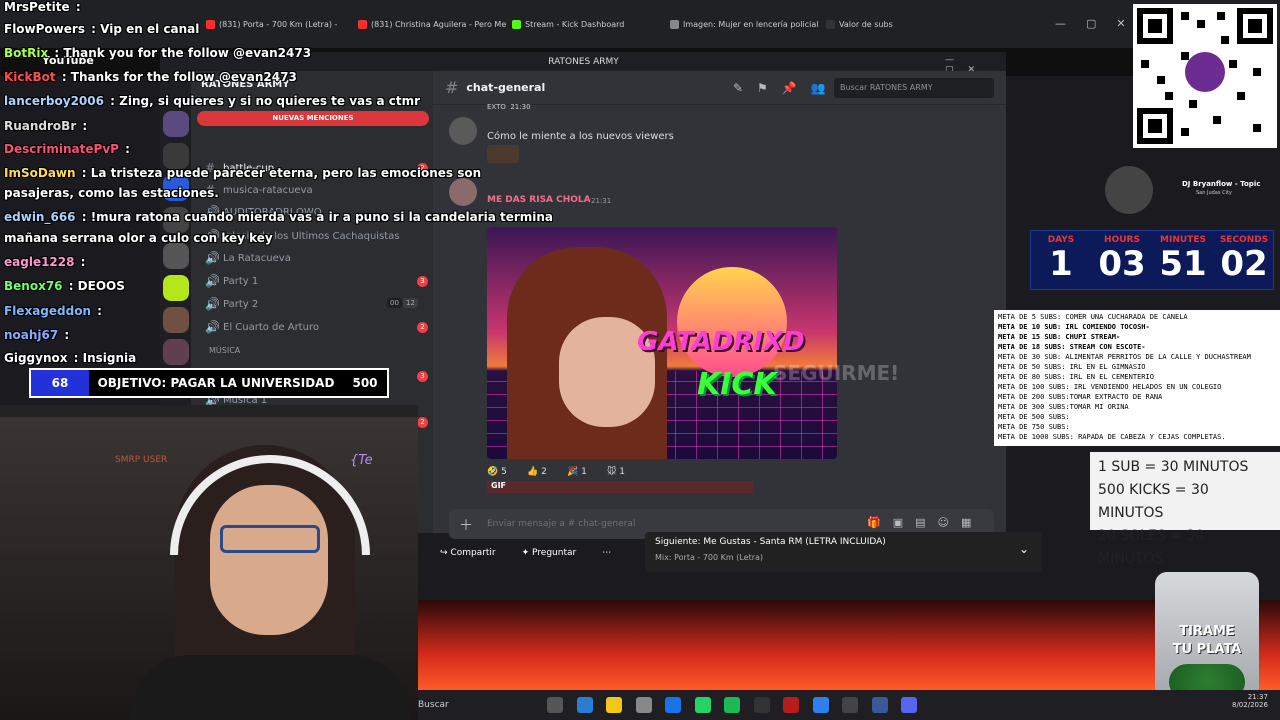  Describe the element at coordinates (643, 705) in the screenshot. I see `store-icon` at that location.